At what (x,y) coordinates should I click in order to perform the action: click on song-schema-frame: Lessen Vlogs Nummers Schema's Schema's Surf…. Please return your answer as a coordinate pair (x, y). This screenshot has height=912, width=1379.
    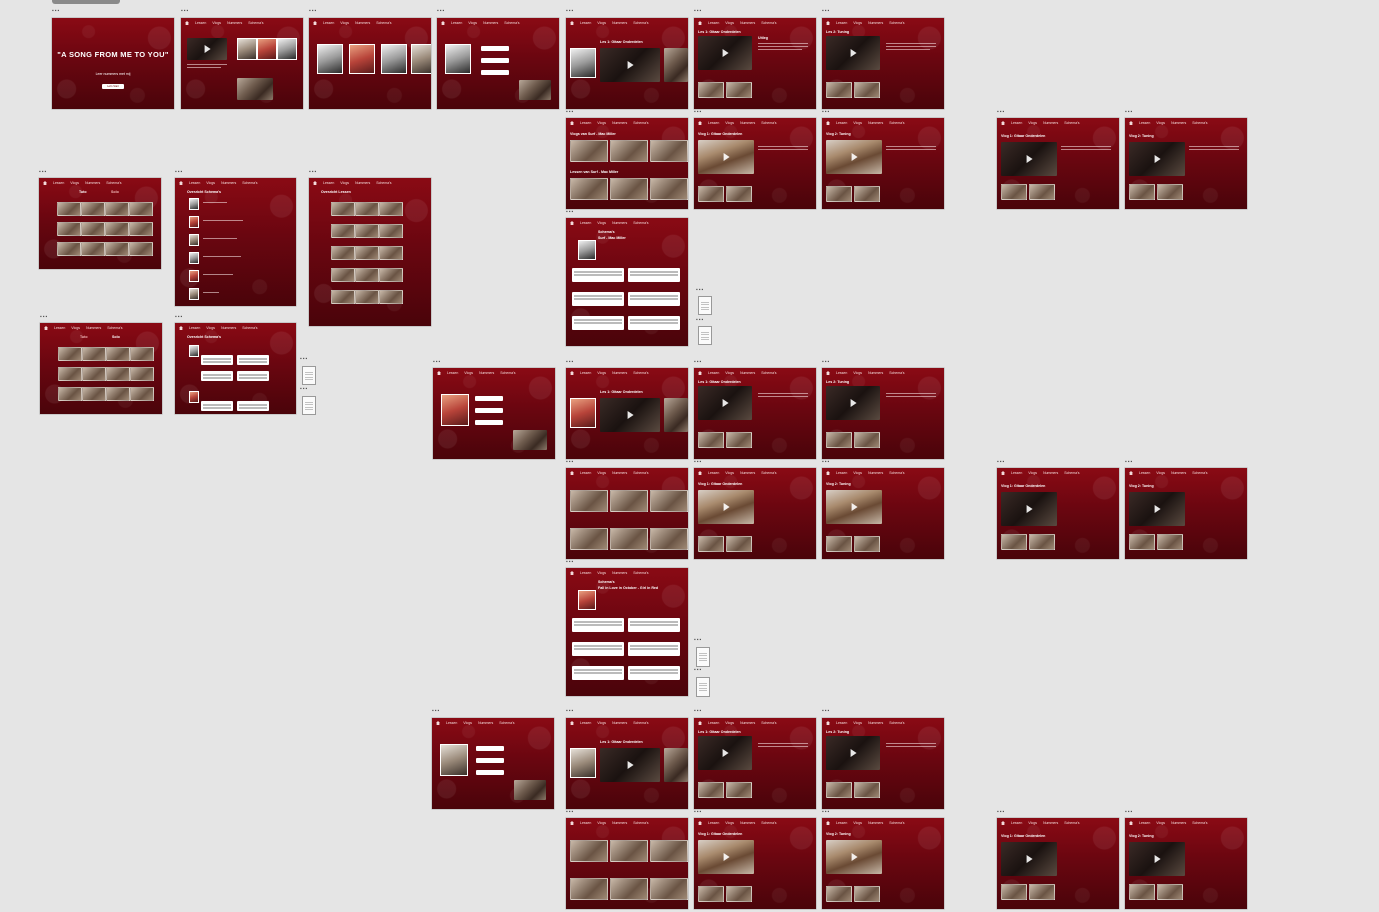
    Looking at the image, I should click on (627, 282).